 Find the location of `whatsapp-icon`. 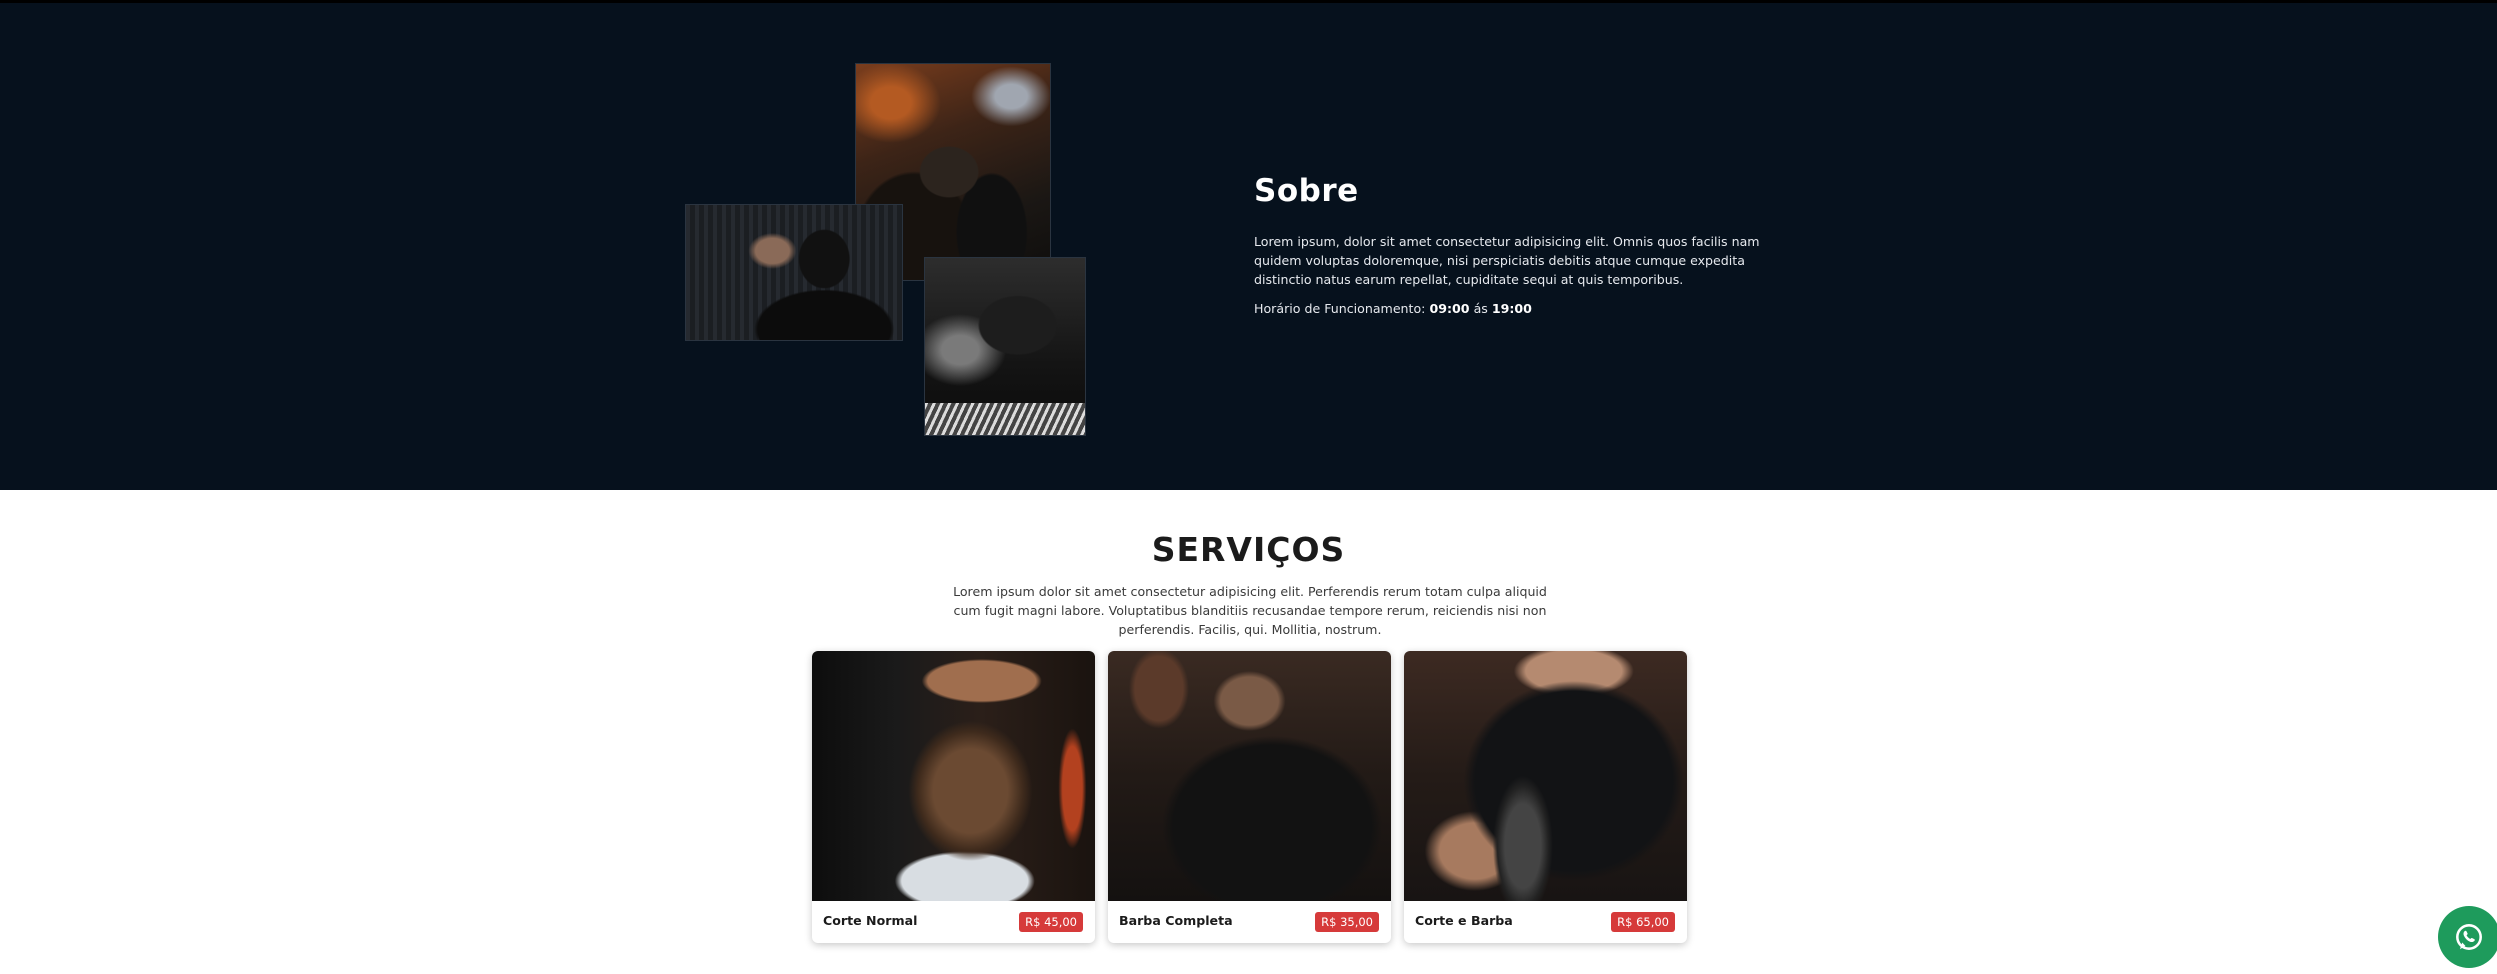

whatsapp-icon is located at coordinates (2469, 937).